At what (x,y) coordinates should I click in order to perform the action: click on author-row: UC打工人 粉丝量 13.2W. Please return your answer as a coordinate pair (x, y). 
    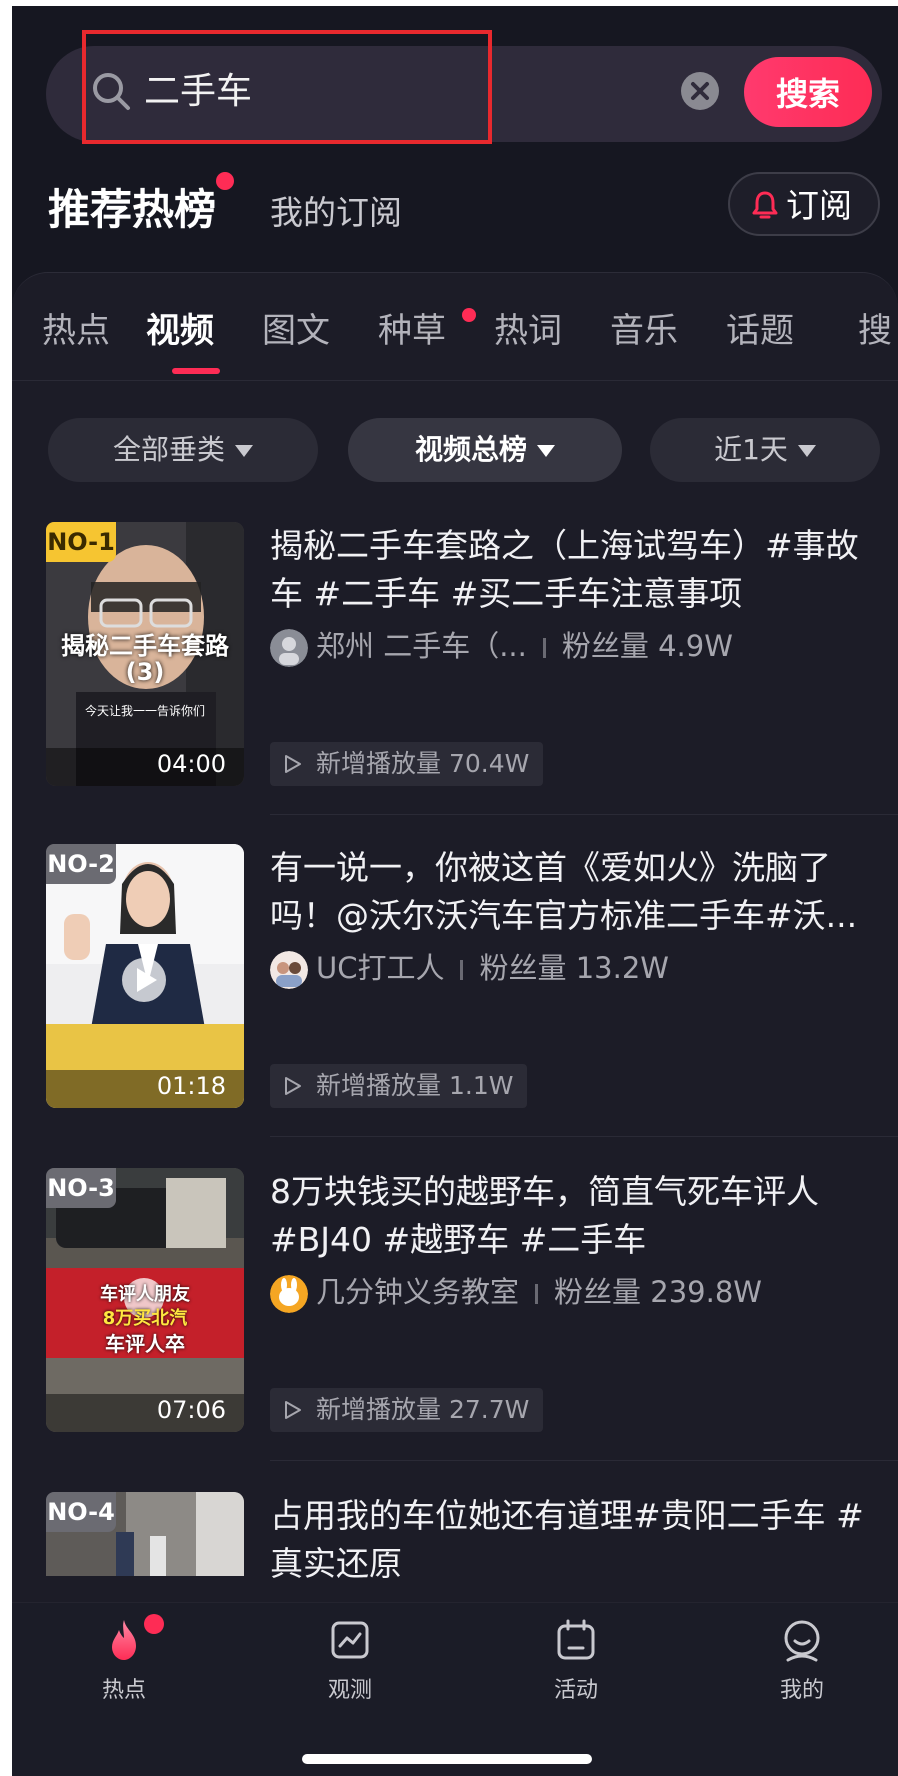
    Looking at the image, I should click on (469, 968).